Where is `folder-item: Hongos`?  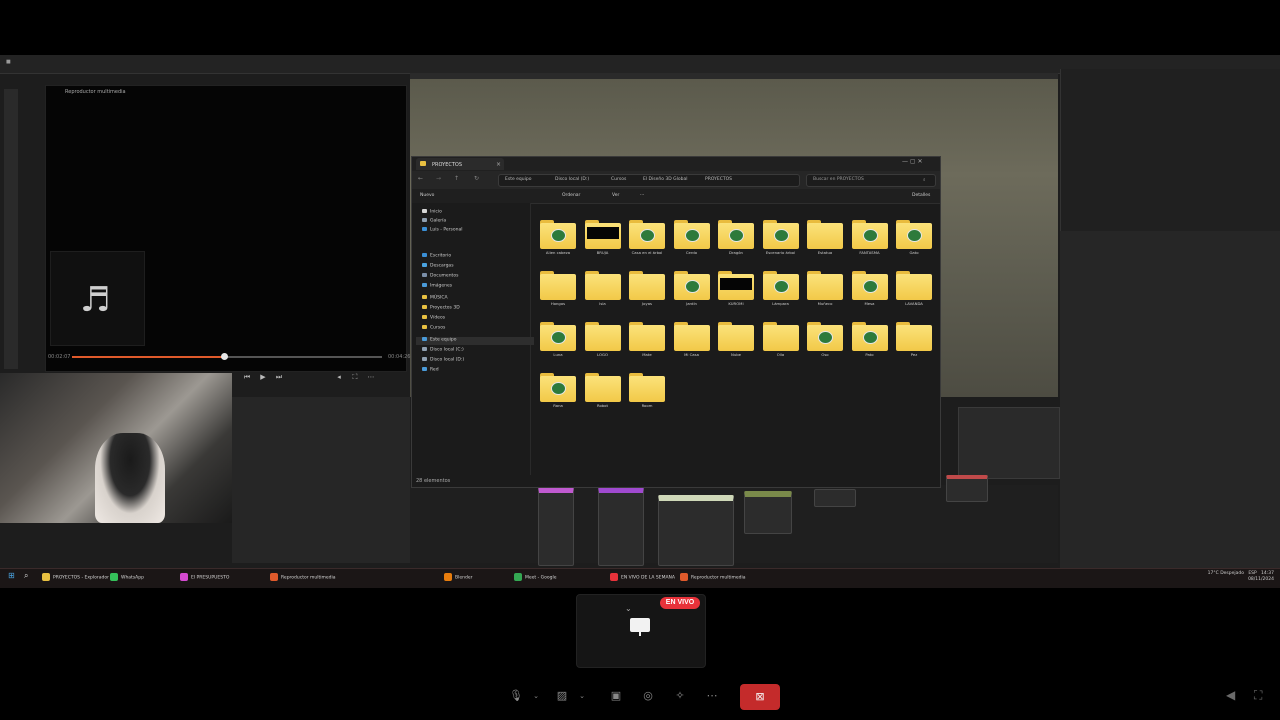 folder-item: Hongos is located at coordinates (558, 293).